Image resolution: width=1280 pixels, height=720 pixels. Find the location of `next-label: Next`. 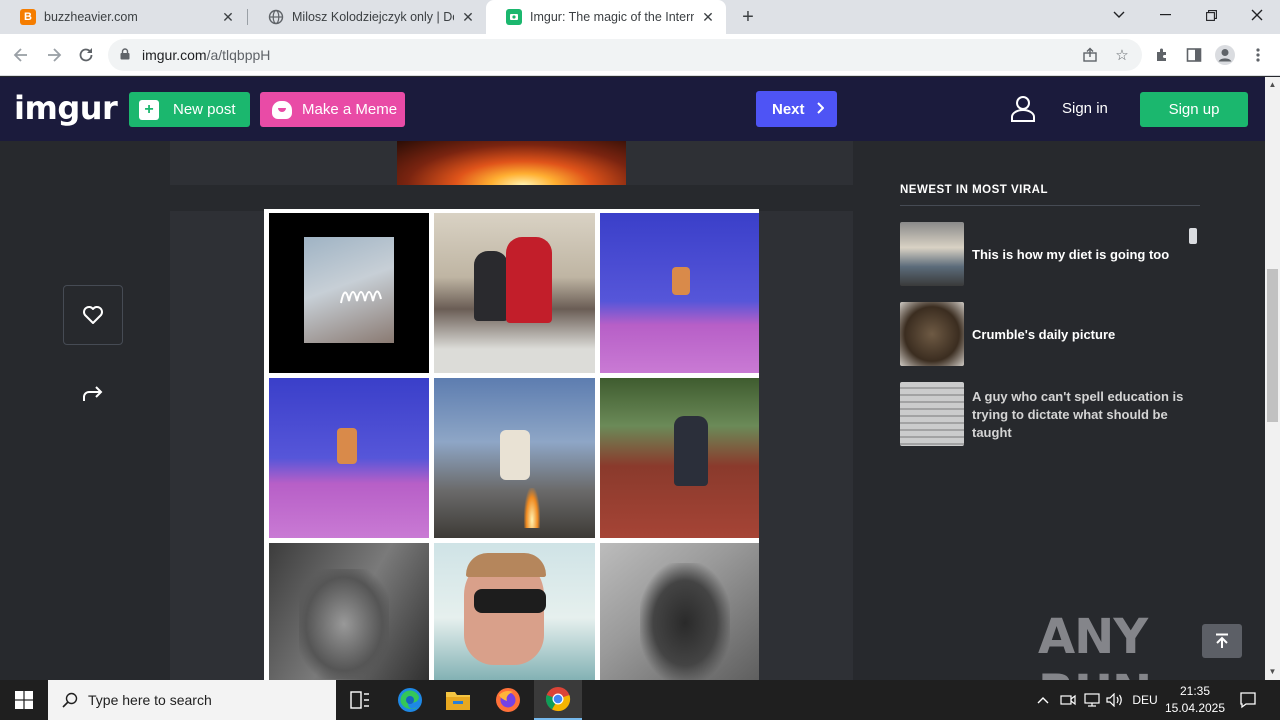

next-label: Next is located at coordinates (788, 109).